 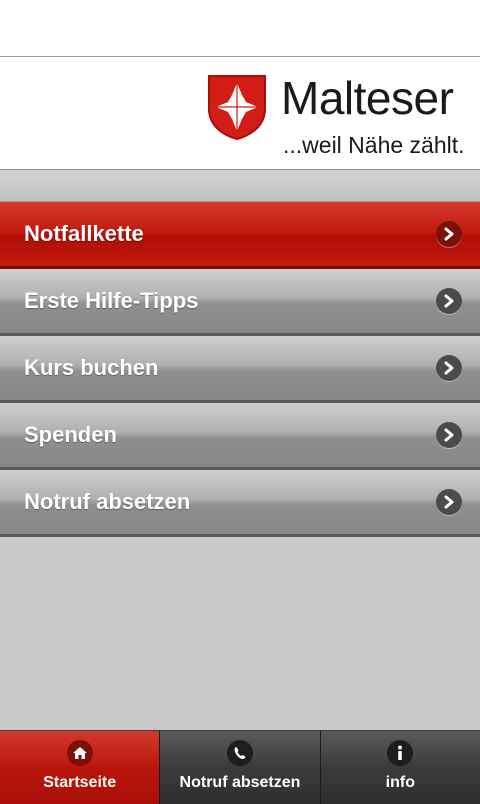 What do you see at coordinates (107, 501) in the screenshot?
I see `menu-item-label: Notruf absetzen` at bounding box center [107, 501].